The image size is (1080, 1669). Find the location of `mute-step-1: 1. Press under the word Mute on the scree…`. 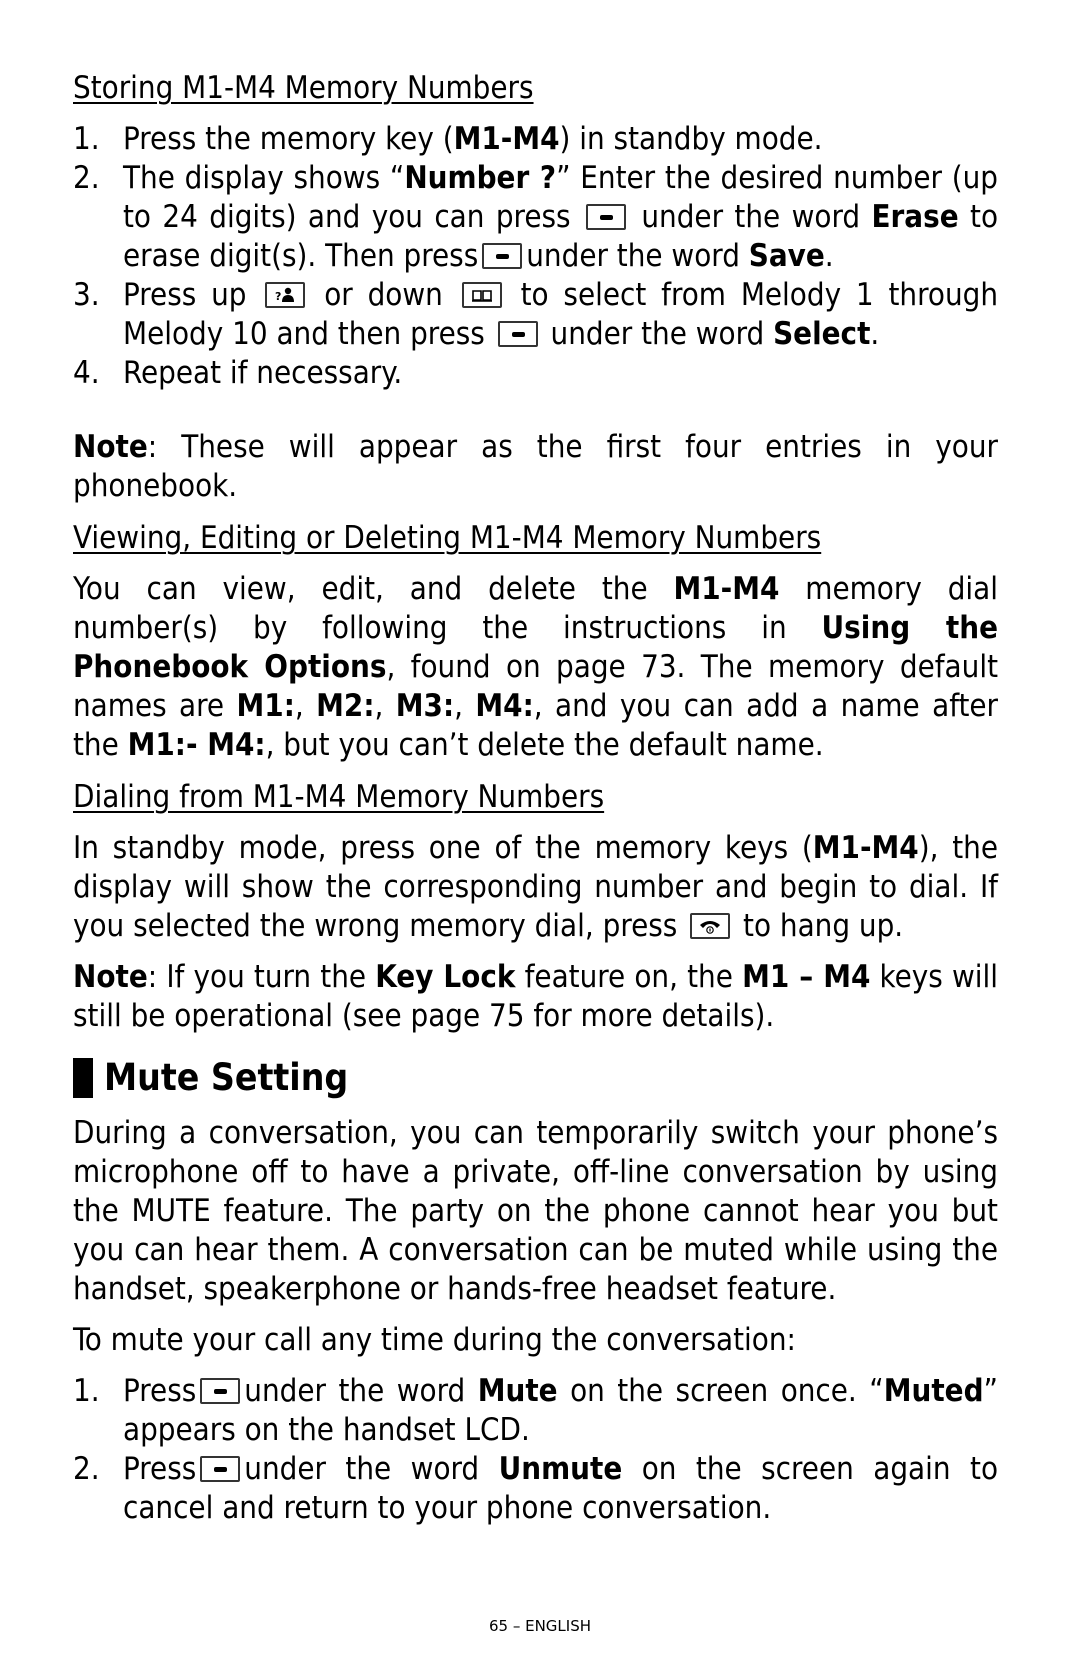

mute-step-1: 1. Press under the word Mute on the scree… is located at coordinates (535, 1411).